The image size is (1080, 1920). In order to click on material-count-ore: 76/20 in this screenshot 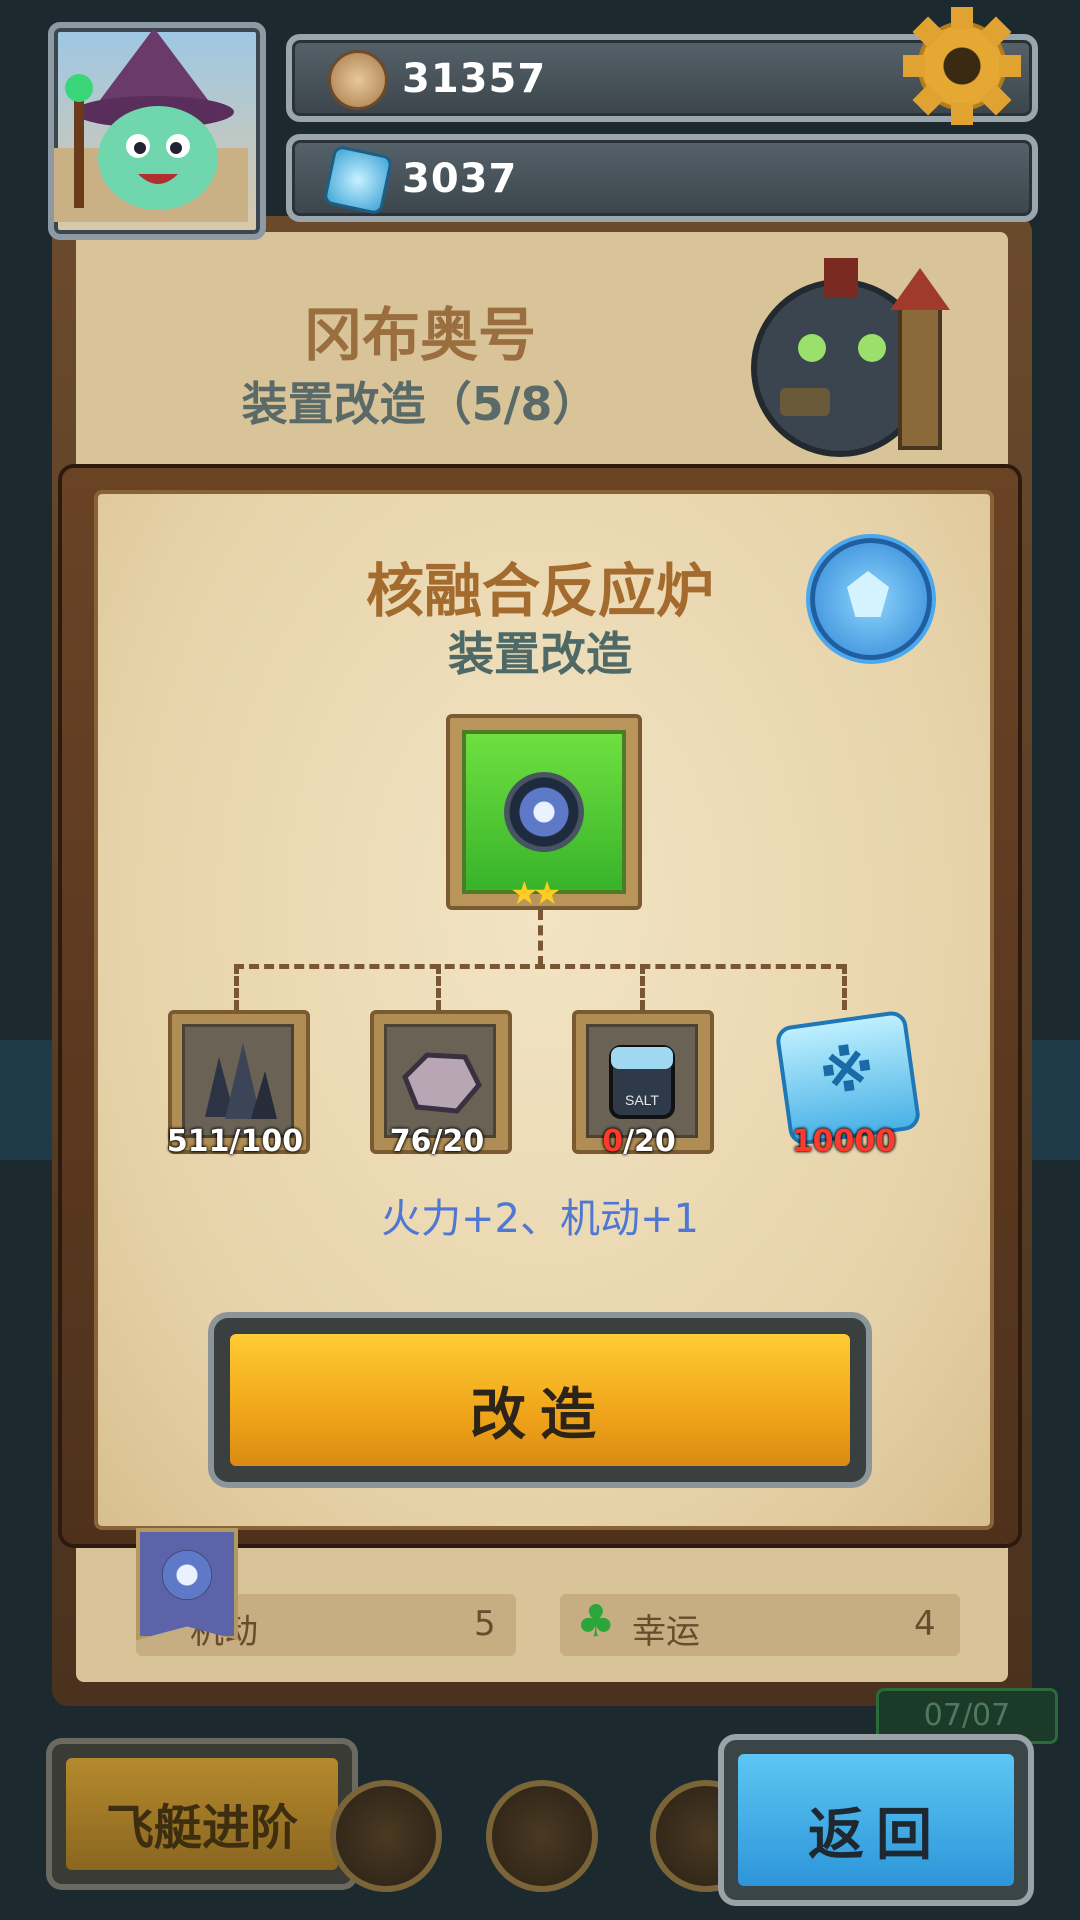, I will do `click(437, 1141)`.